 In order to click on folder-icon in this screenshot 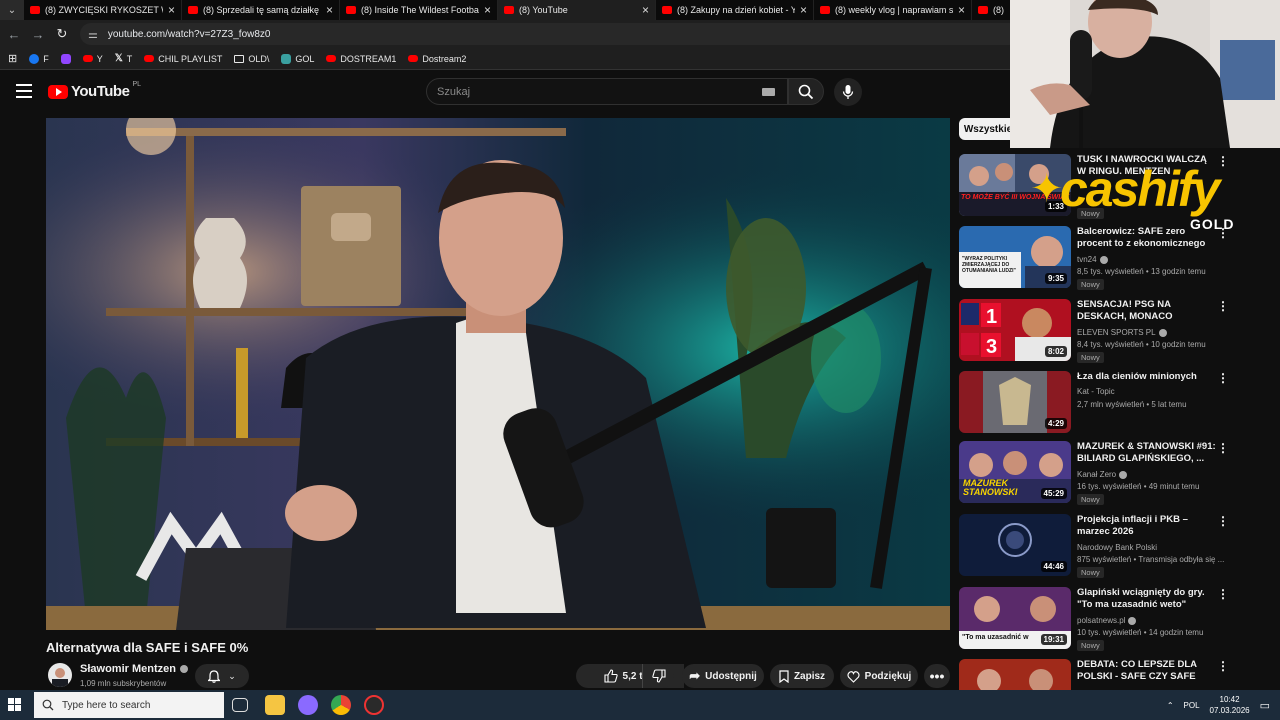, I will do `click(239, 58)`.